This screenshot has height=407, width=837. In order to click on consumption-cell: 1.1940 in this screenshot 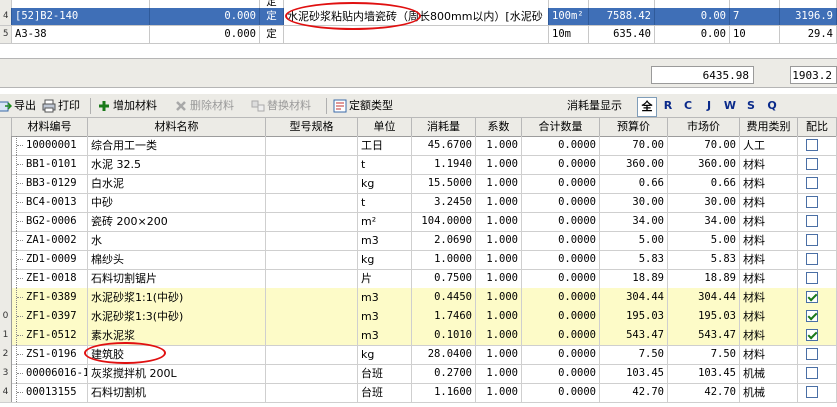, I will do `click(444, 164)`.